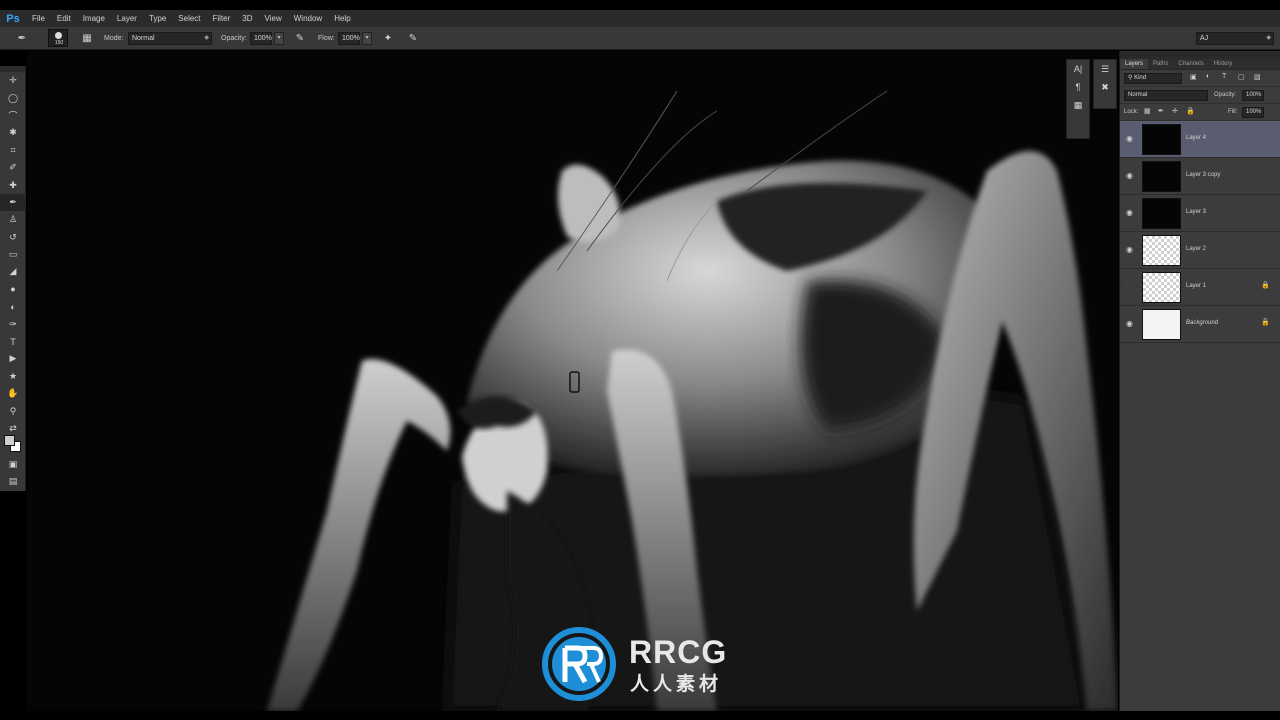 This screenshot has height=720, width=1280. I want to click on opacity-label: Opacity:, so click(1225, 95).